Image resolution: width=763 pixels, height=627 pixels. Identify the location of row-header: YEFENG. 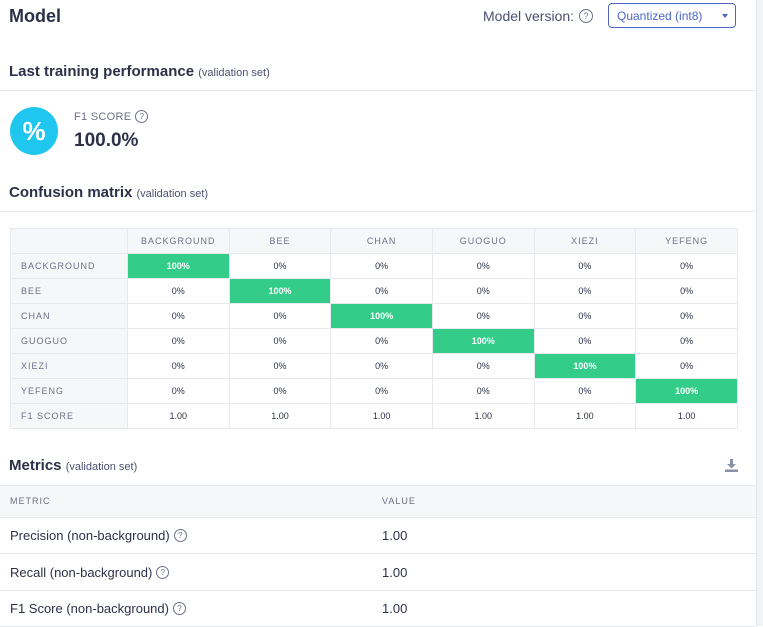
(69, 391).